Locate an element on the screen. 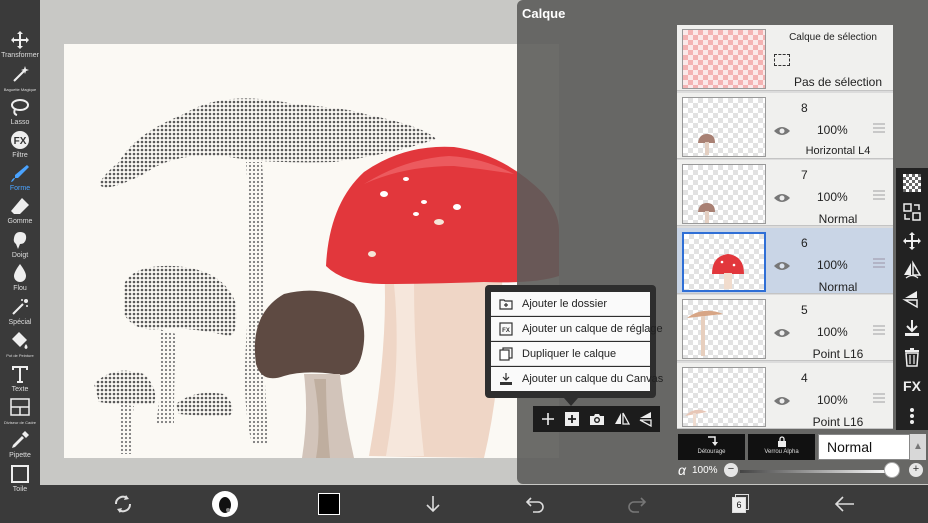 The width and height of the screenshot is (928, 523). more-options-button is located at coordinates (912, 416).